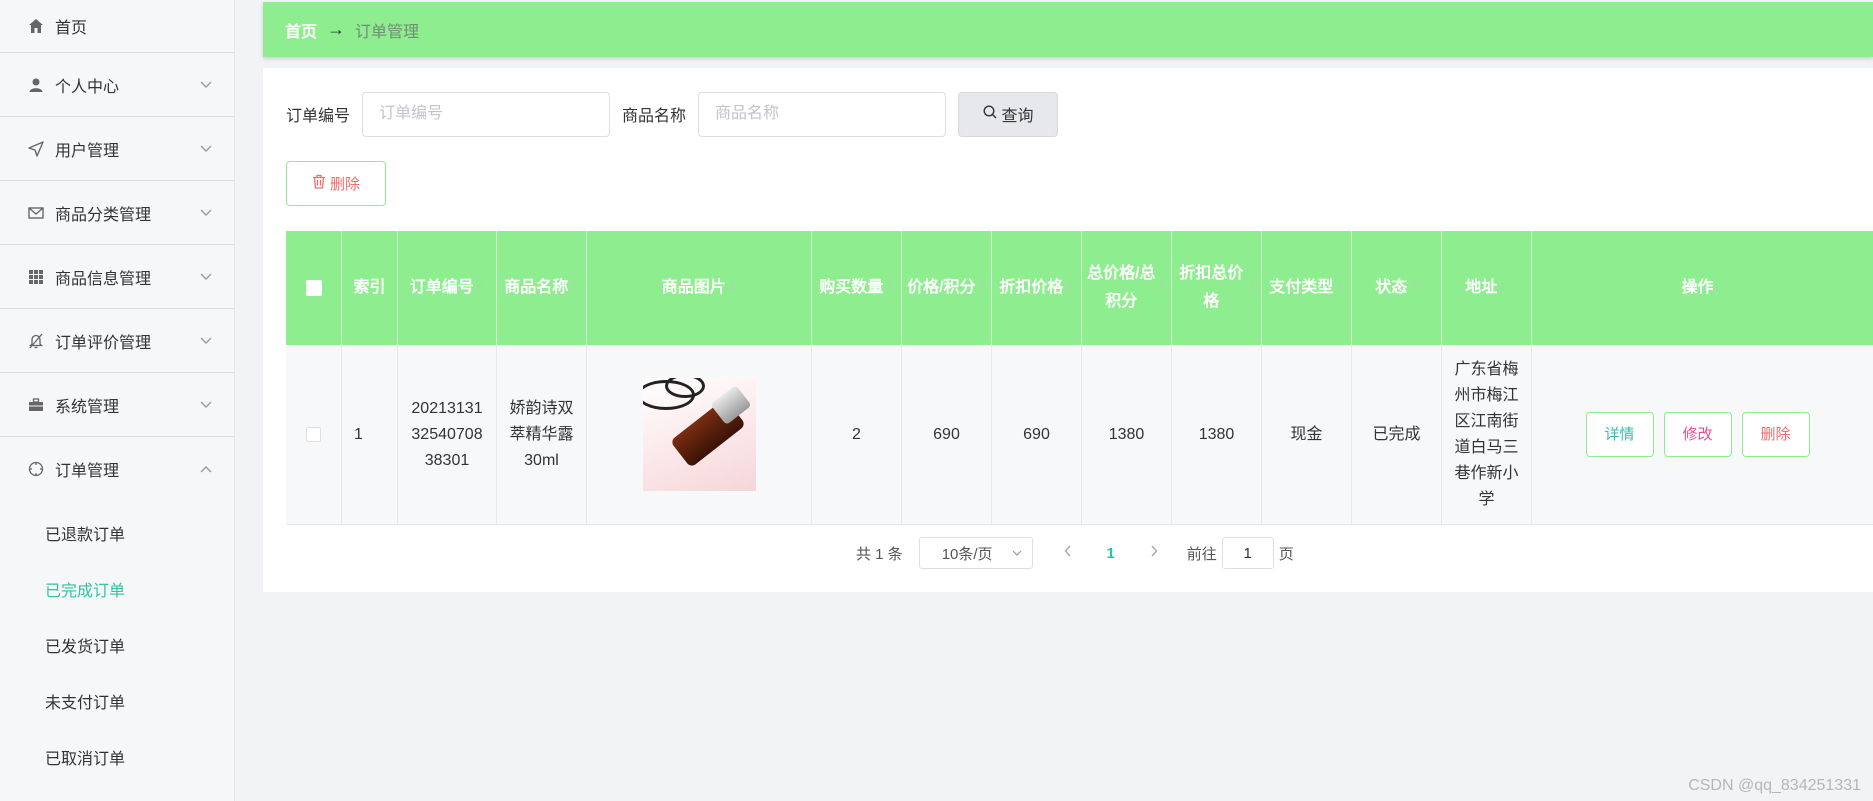 The image size is (1873, 801). What do you see at coordinates (1397, 434) in the screenshot?
I see `cell-status: 已完成` at bounding box center [1397, 434].